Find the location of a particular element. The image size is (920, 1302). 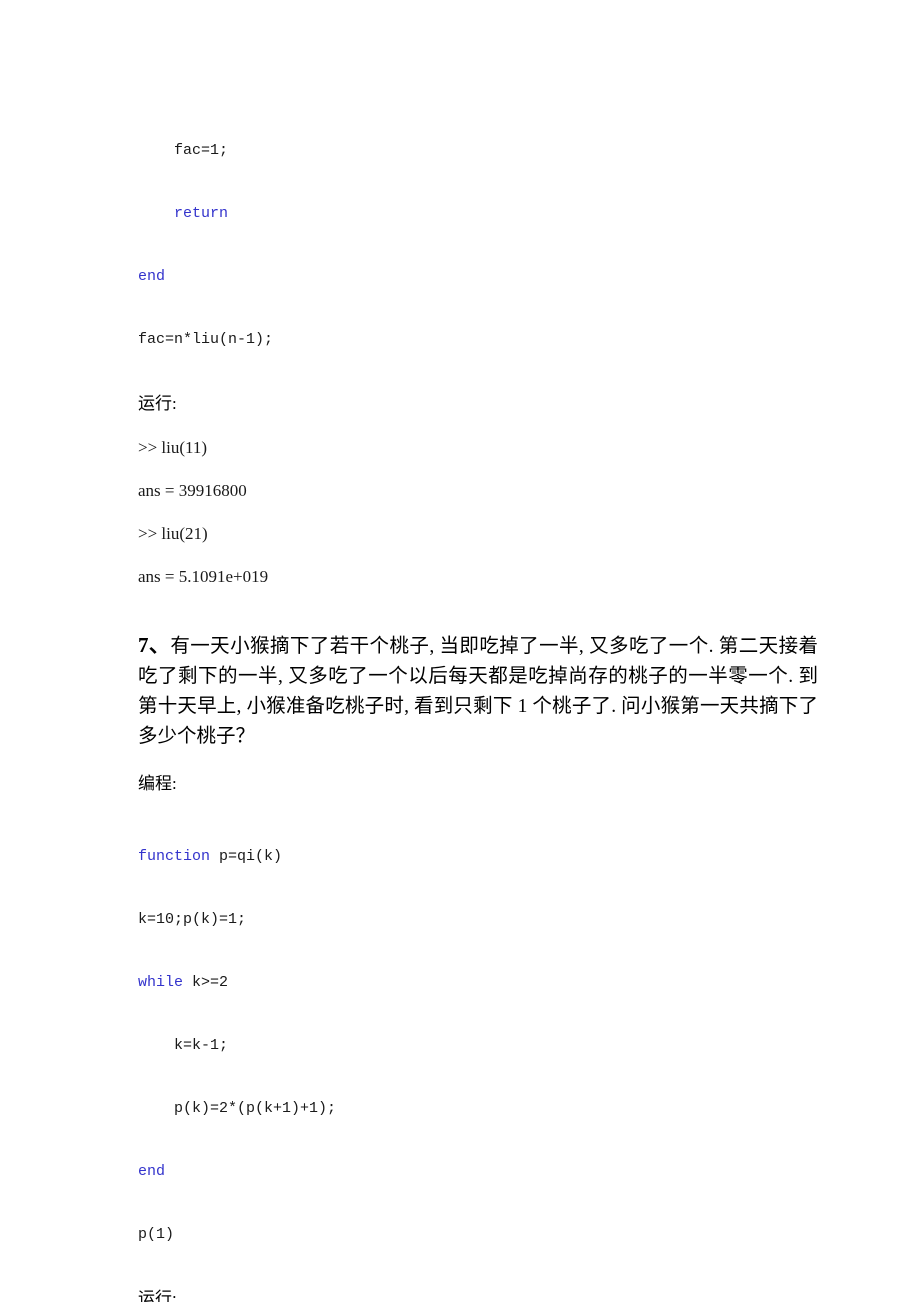

console-line: ans = 39916800 is located at coordinates (192, 490).